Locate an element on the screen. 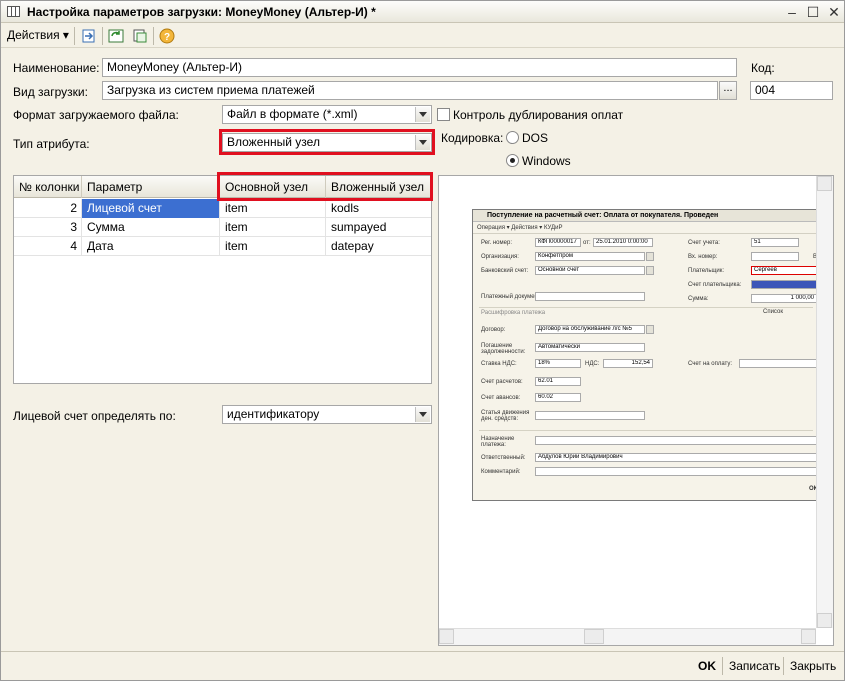  scroll-left-icon is located at coordinates (446, 636).